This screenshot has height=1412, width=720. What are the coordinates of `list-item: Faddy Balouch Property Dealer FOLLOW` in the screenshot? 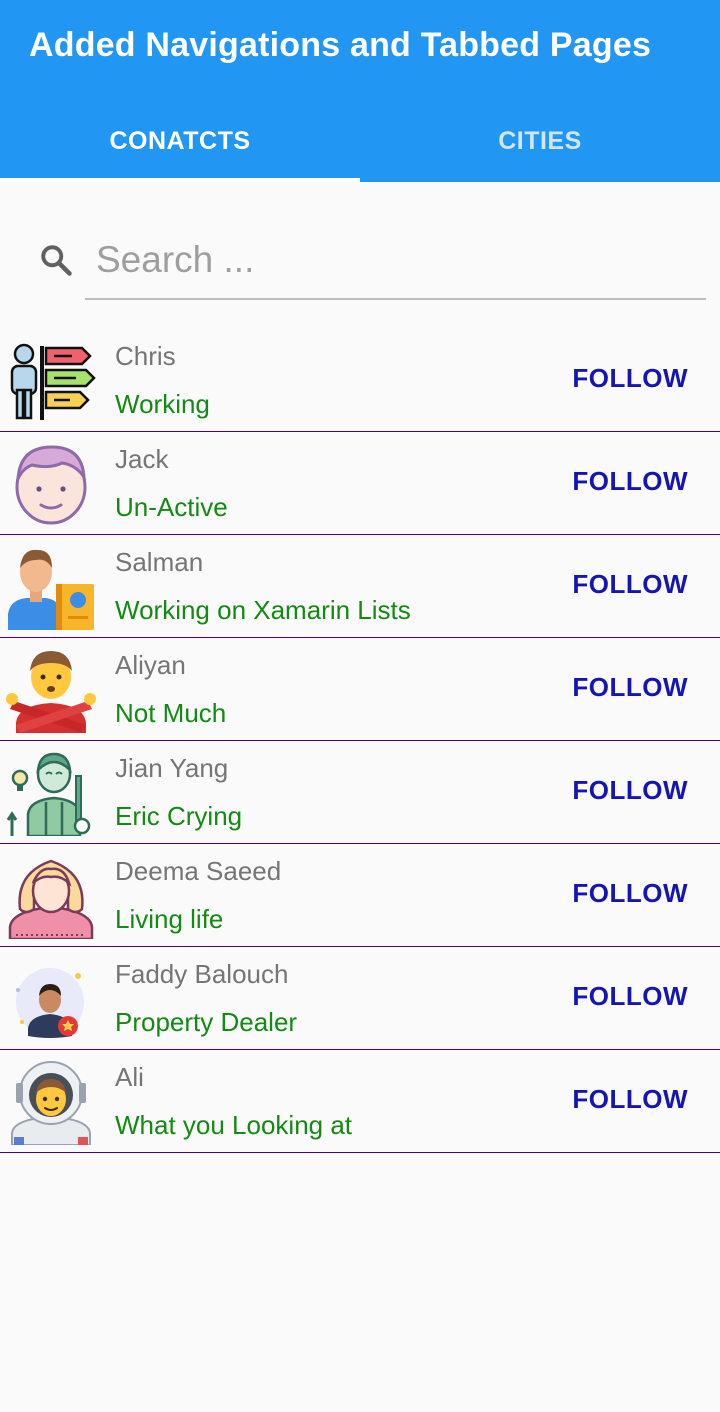 It's located at (360, 998).